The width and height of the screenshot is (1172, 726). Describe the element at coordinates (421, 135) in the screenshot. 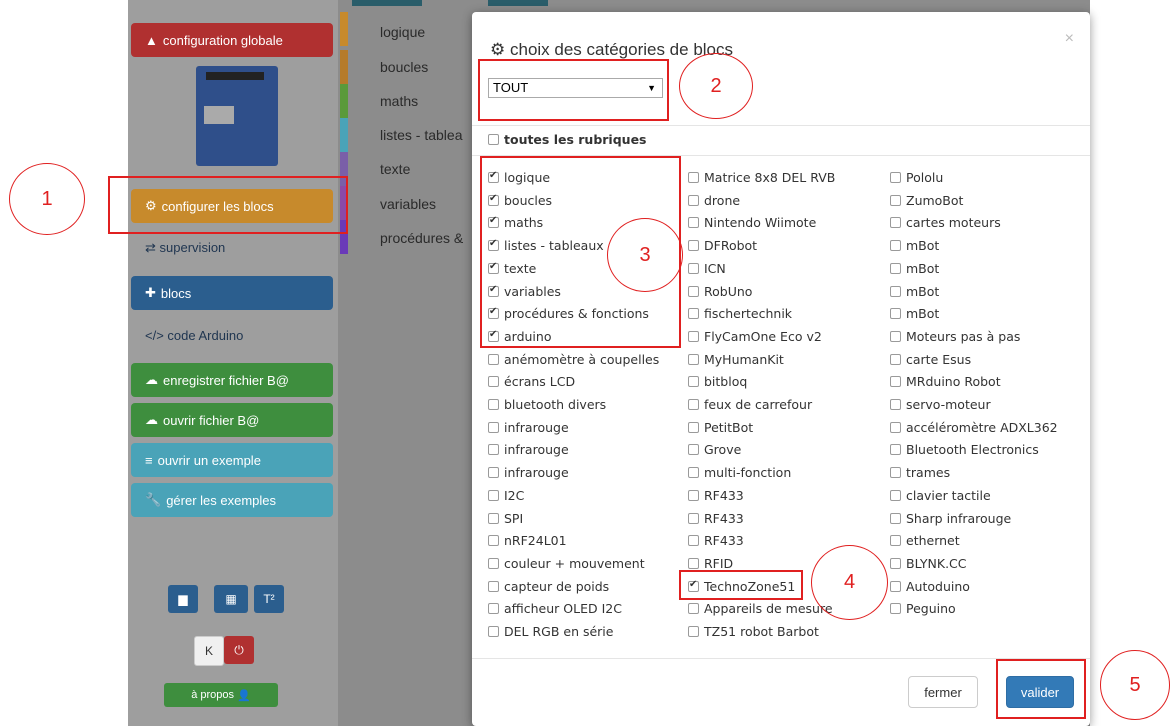

I see `category-listes: listes - tablea` at that location.